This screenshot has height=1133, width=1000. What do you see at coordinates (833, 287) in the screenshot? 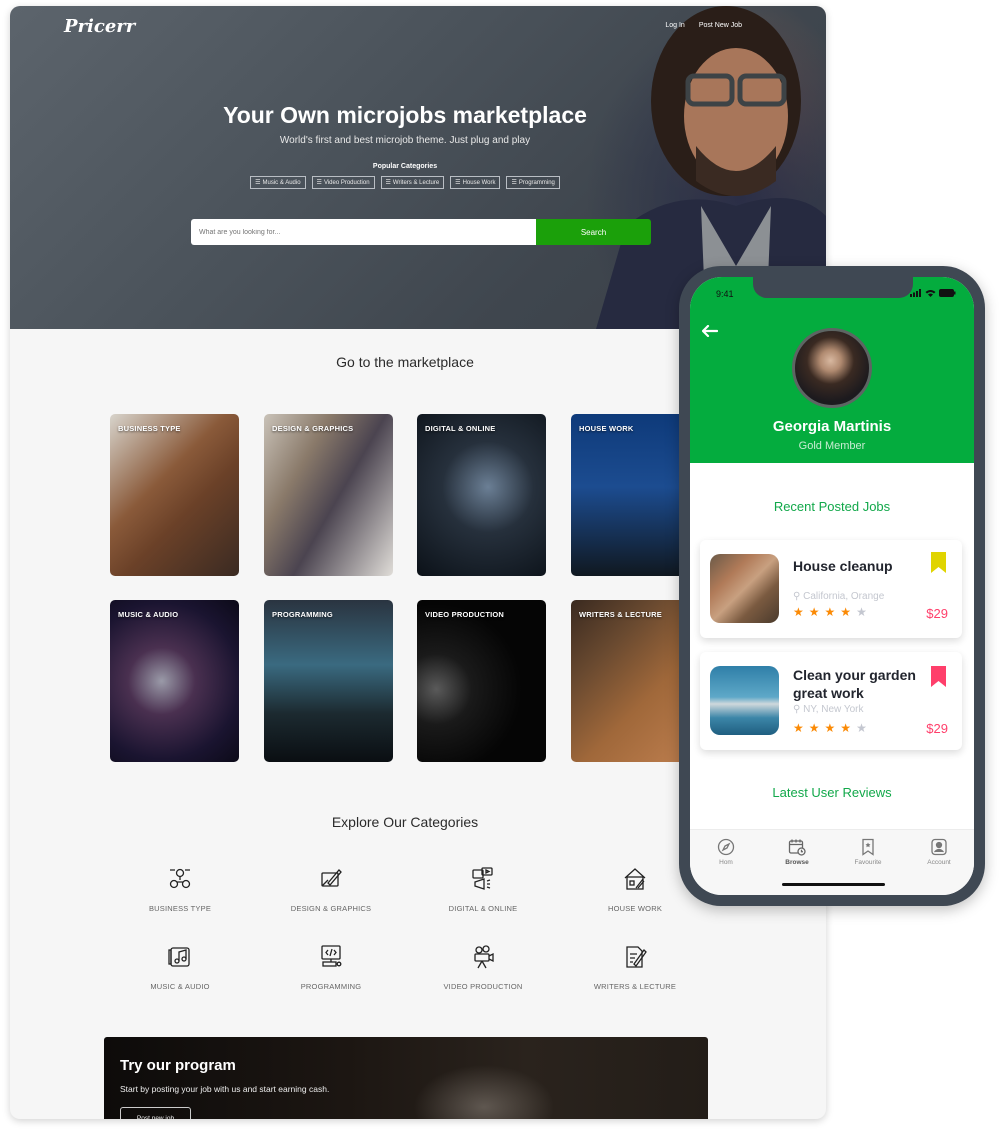
I see `phone-notch` at bounding box center [833, 287].